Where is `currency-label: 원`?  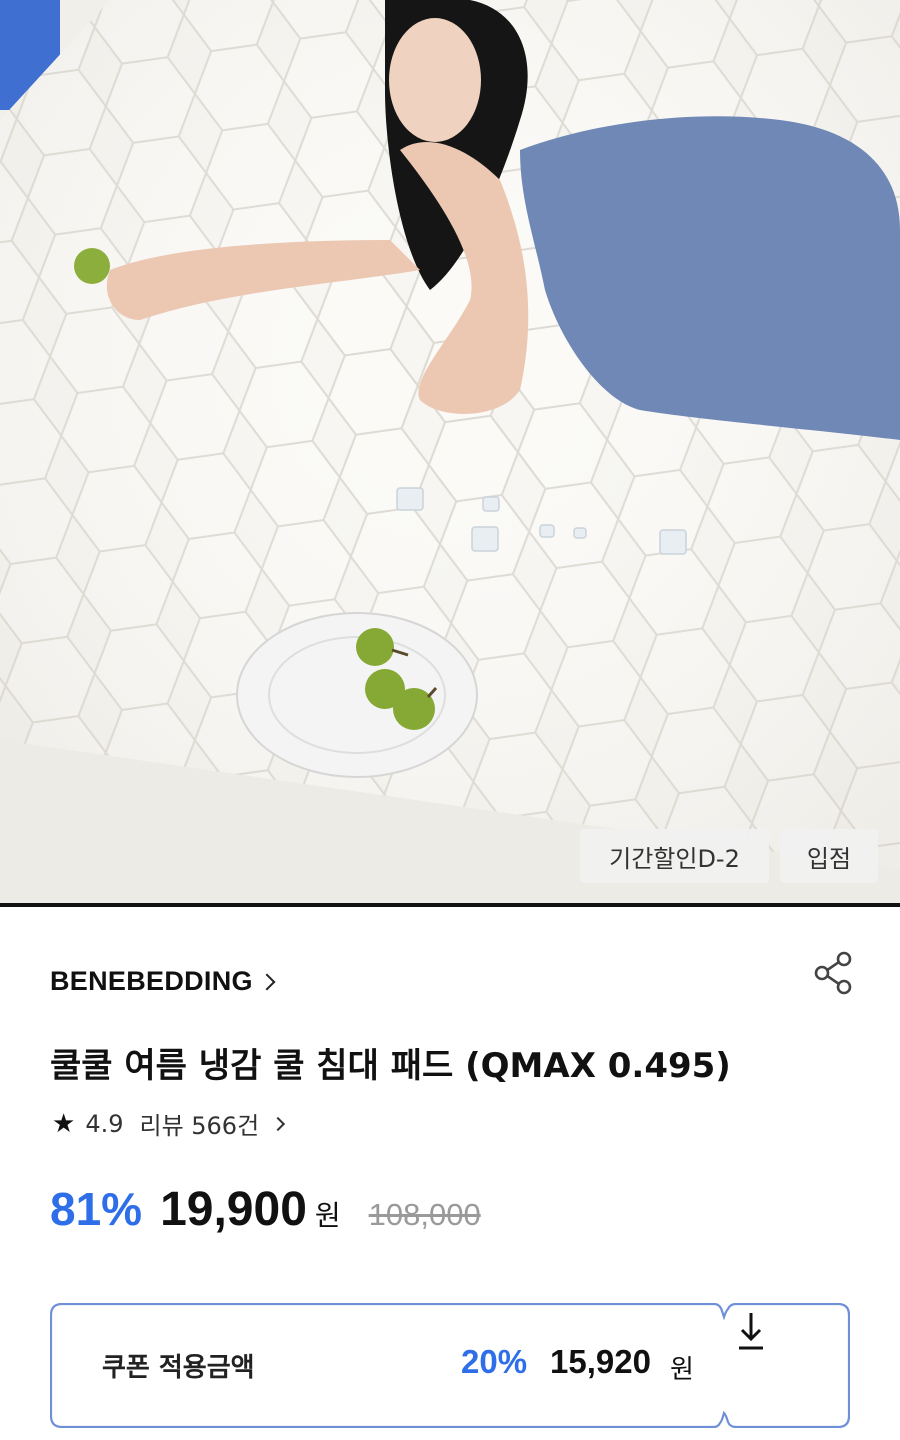
currency-label: 원 is located at coordinates (327, 1215).